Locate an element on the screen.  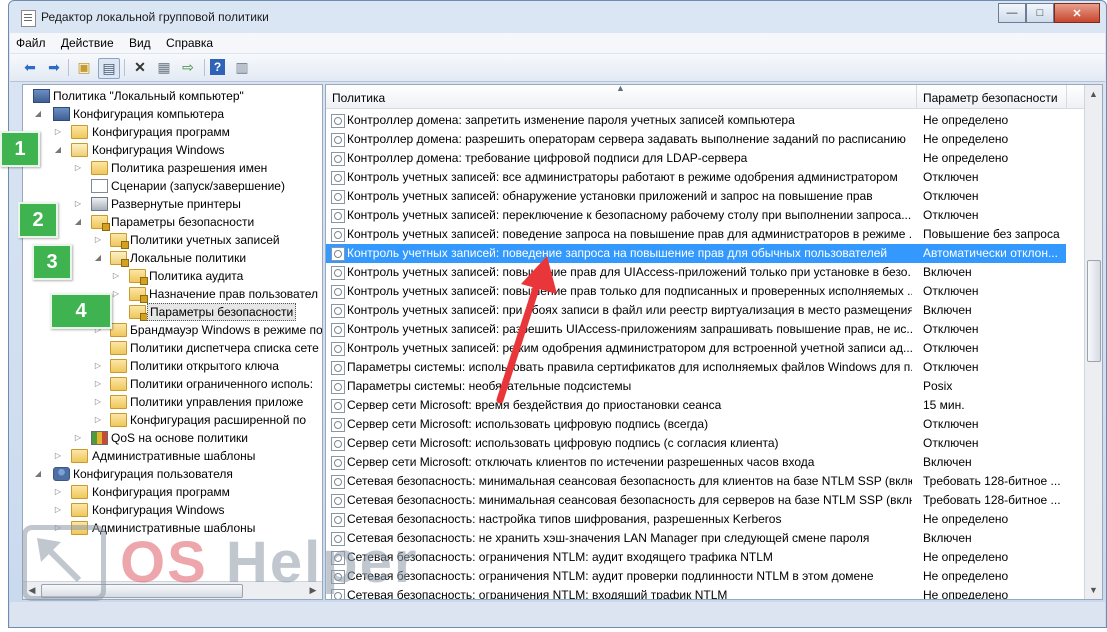
os-helper-watermark: OS Helper is located at coordinates (222, 565).